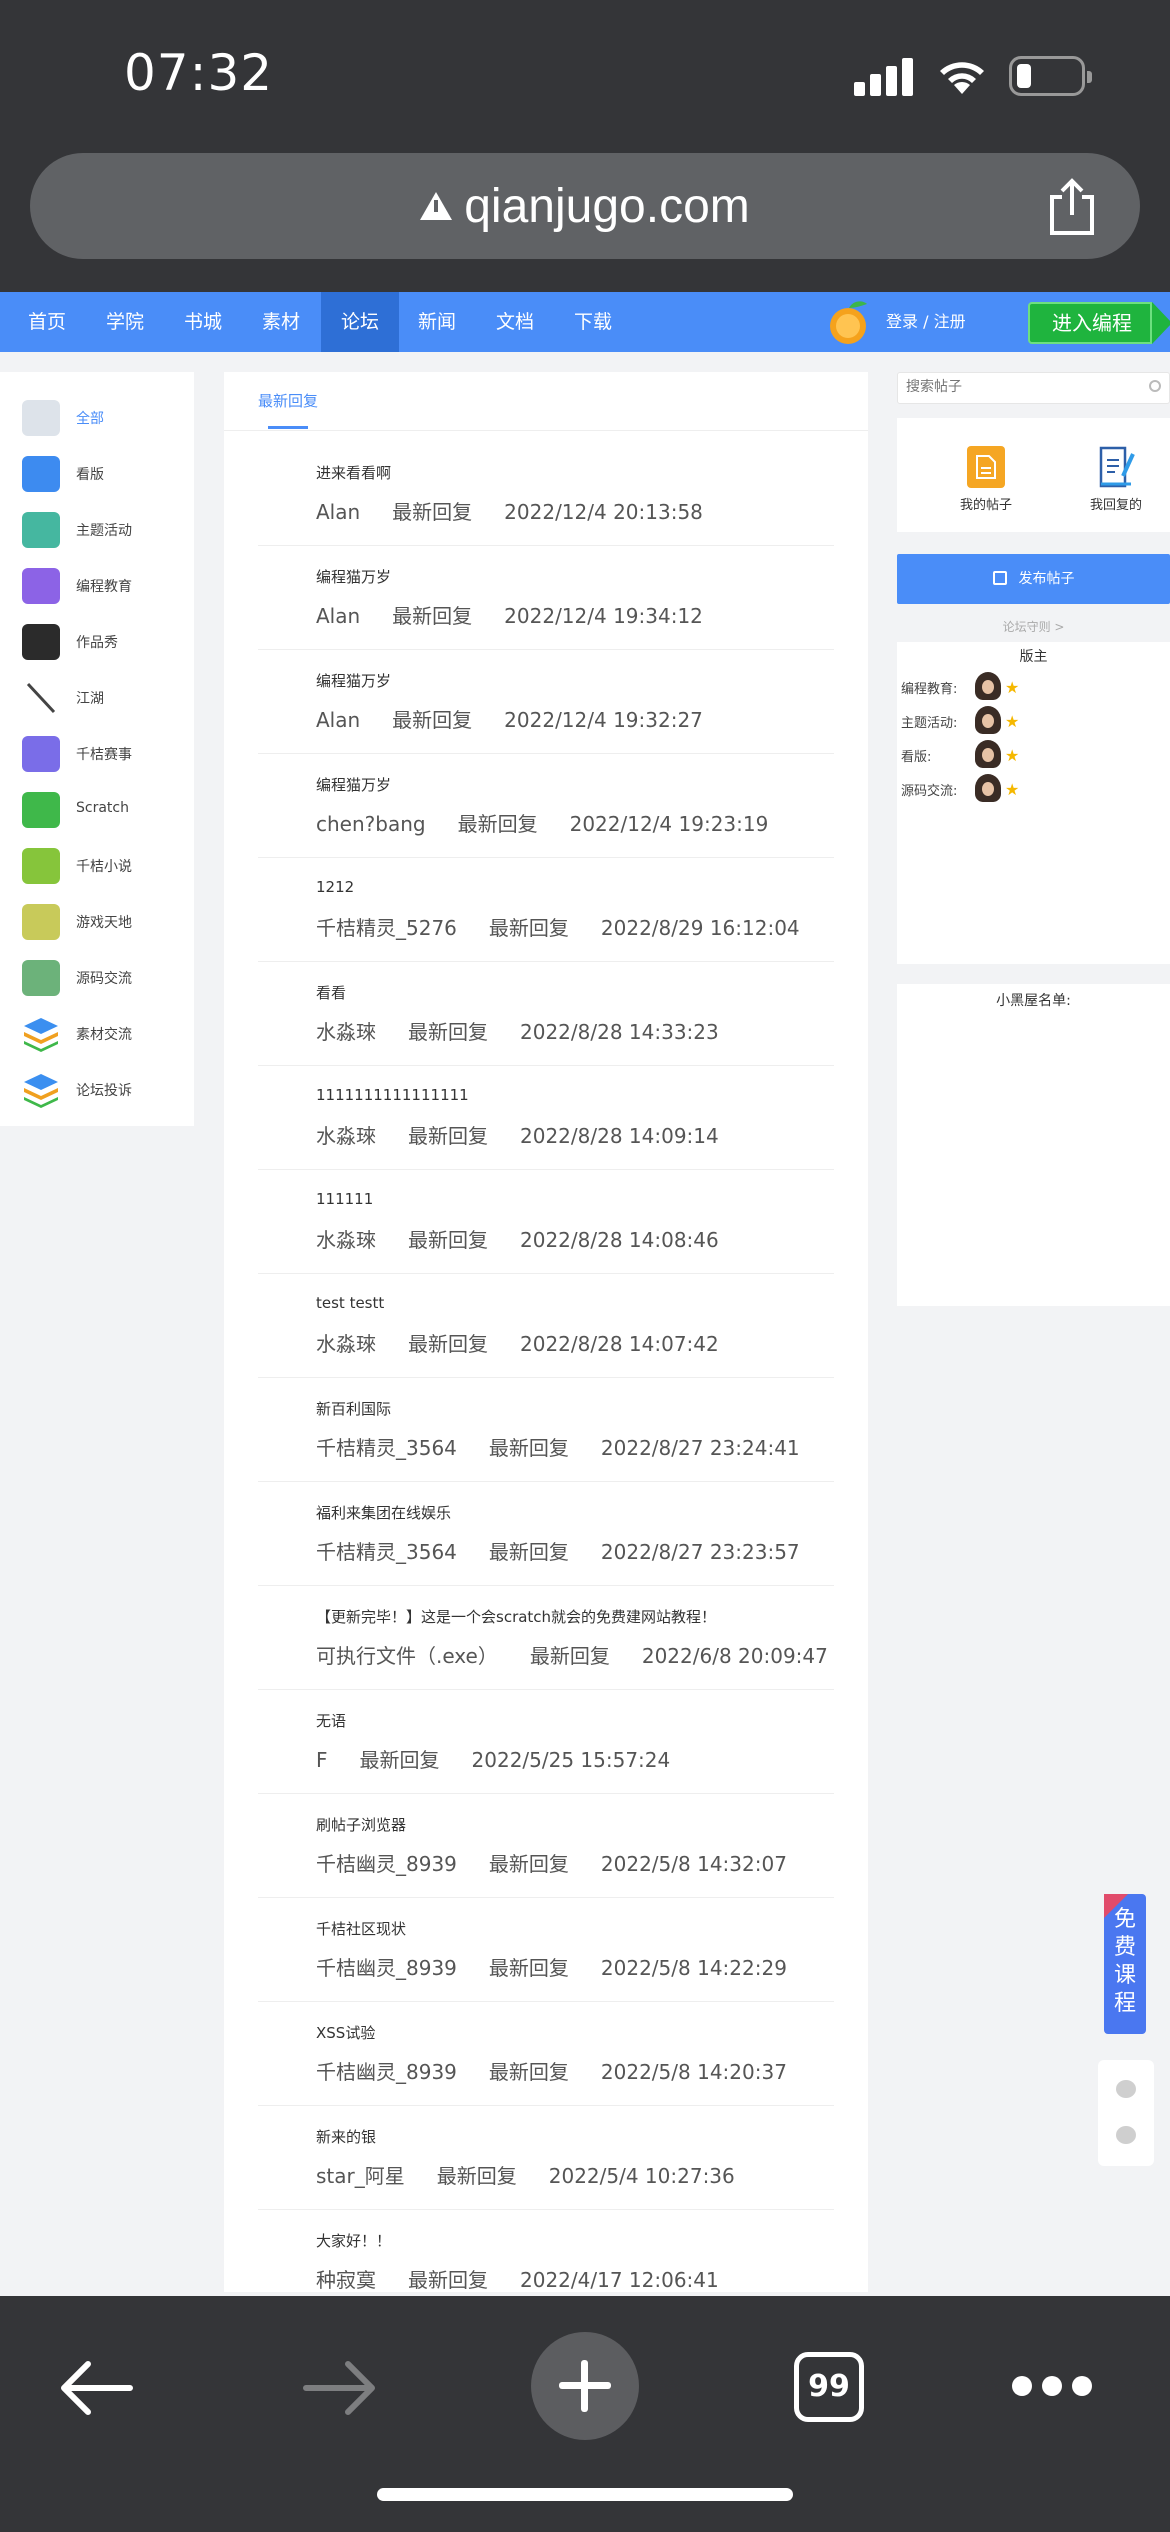  What do you see at coordinates (546, 806) in the screenshot?
I see `post-row: 编程猫万岁 chen?bang 最新回复 2022/12/4 19:23:19` at bounding box center [546, 806].